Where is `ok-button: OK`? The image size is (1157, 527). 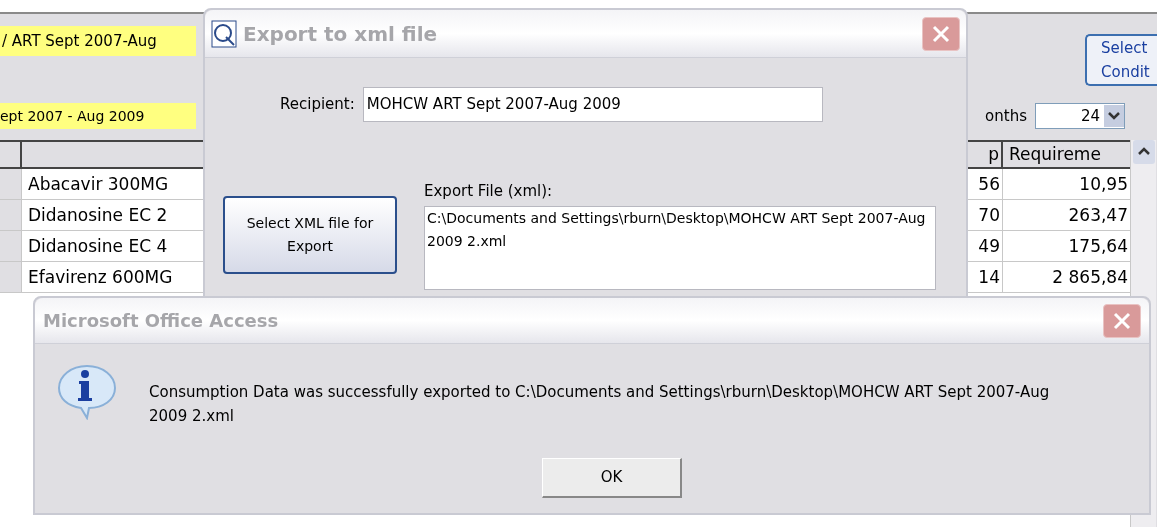 ok-button: OK is located at coordinates (612, 478).